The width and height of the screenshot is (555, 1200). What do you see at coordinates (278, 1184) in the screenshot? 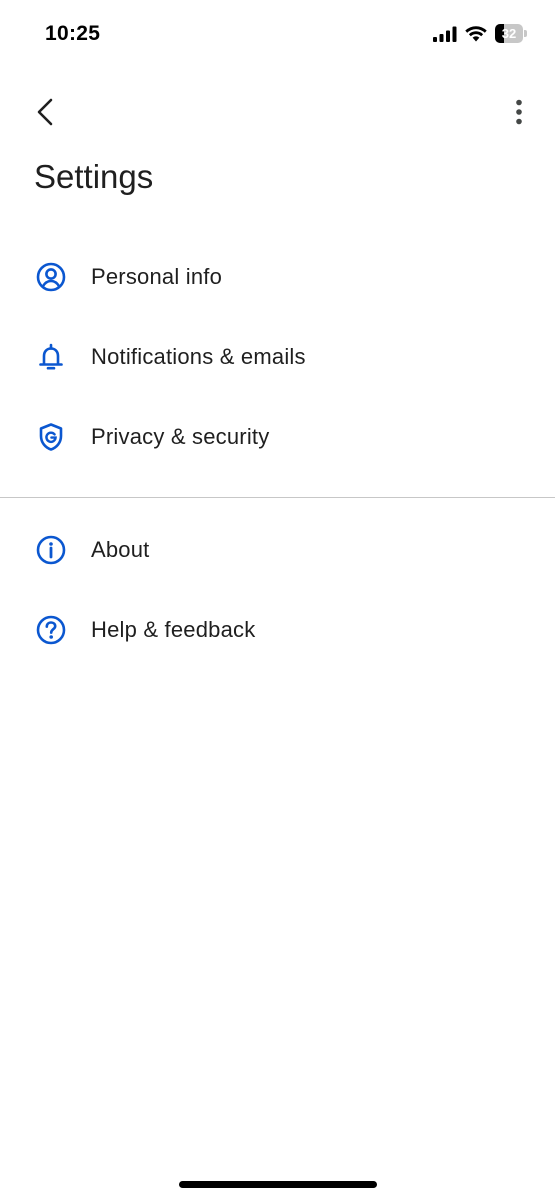
I see `home-indicator` at bounding box center [278, 1184].